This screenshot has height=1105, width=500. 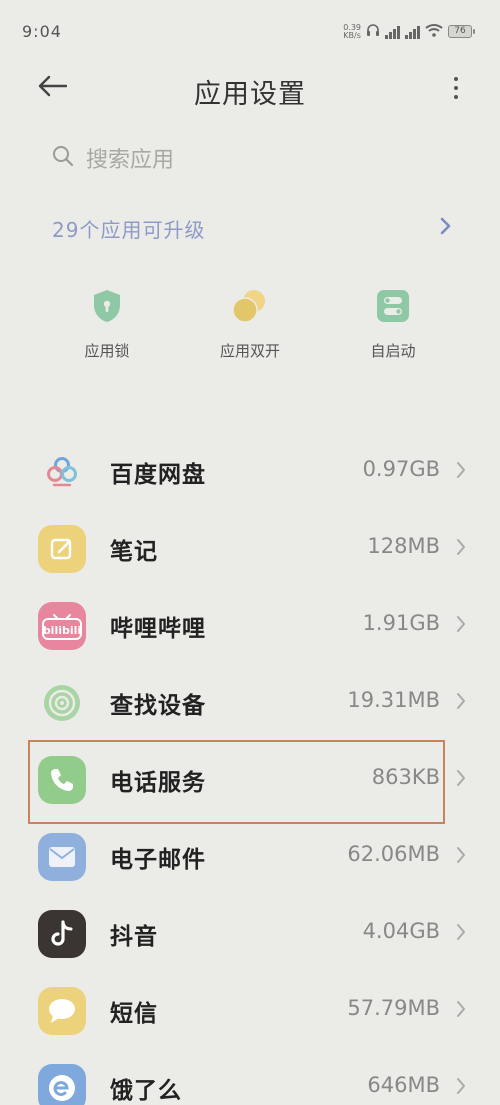 I want to click on app-name: 短信, so click(x=134, y=1014).